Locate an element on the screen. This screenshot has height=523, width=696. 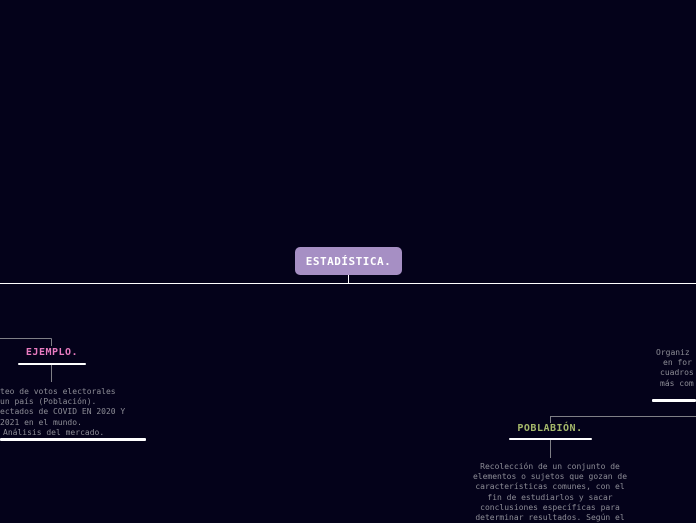
poblacion-connector-v is located at coordinates (550, 419).